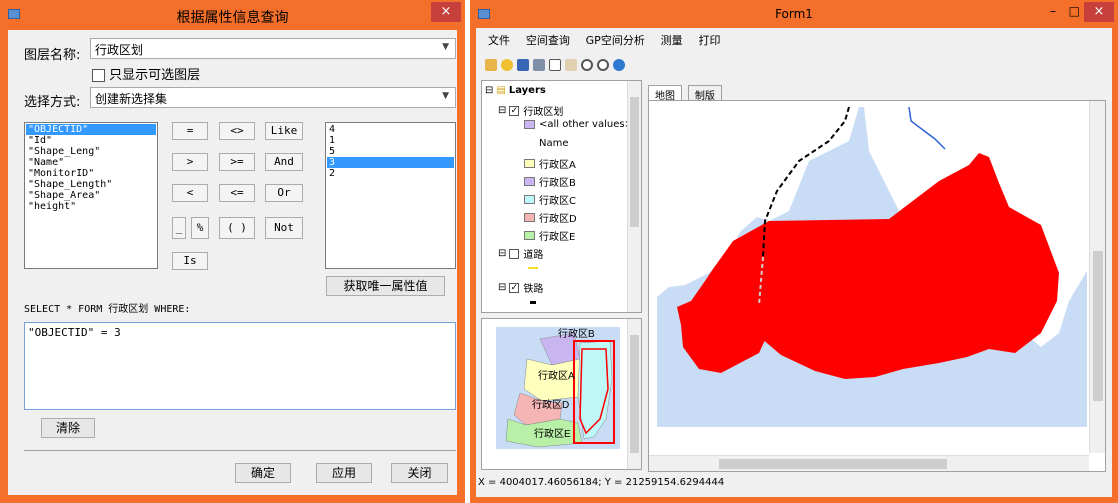 The image size is (1118, 503). I want to click on map-vscroll, so click(1097, 277).